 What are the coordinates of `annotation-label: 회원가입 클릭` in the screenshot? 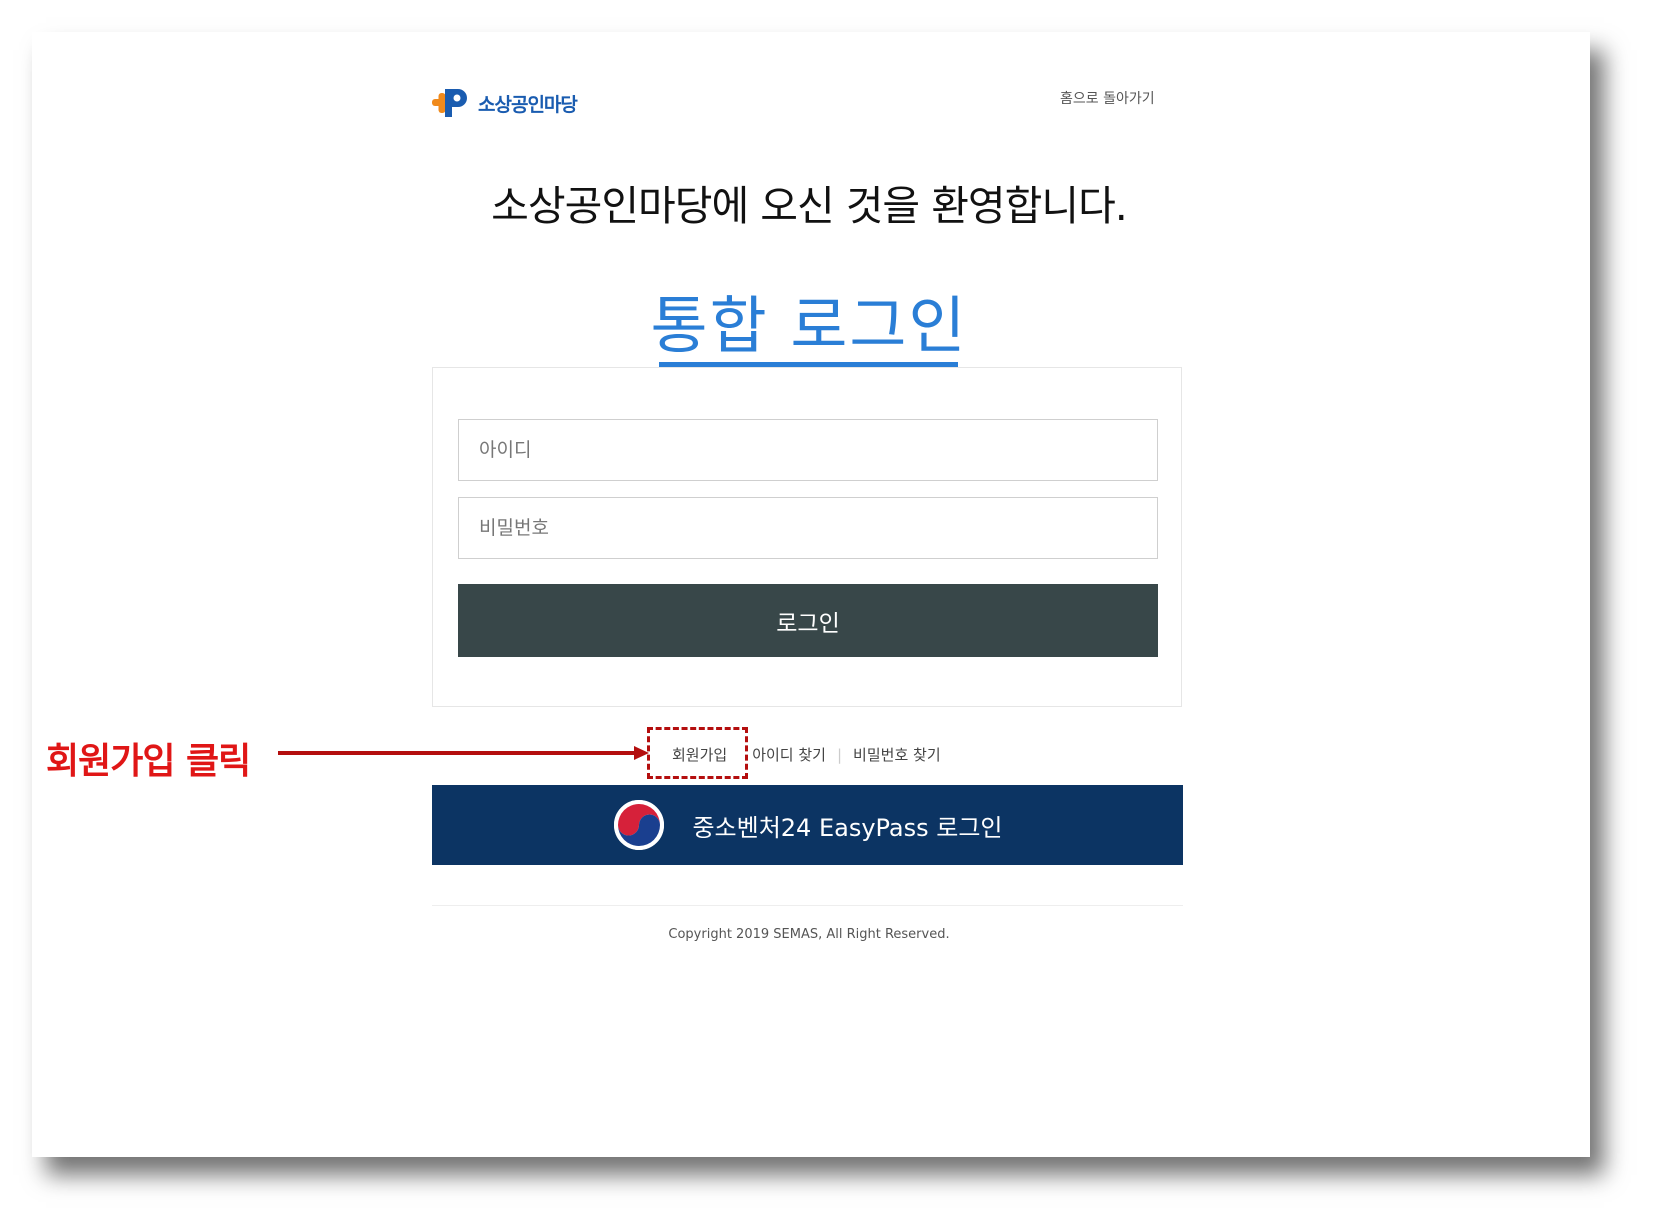 It's located at (148, 761).